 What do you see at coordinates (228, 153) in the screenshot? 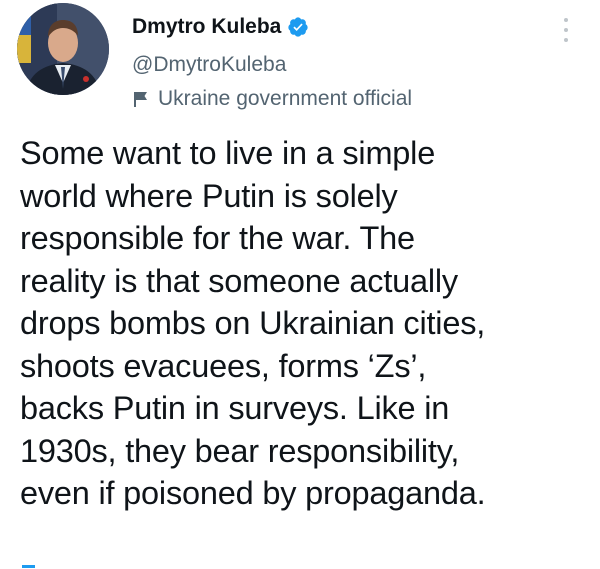
I see `tweet-line: Some want to live in a simple` at bounding box center [228, 153].